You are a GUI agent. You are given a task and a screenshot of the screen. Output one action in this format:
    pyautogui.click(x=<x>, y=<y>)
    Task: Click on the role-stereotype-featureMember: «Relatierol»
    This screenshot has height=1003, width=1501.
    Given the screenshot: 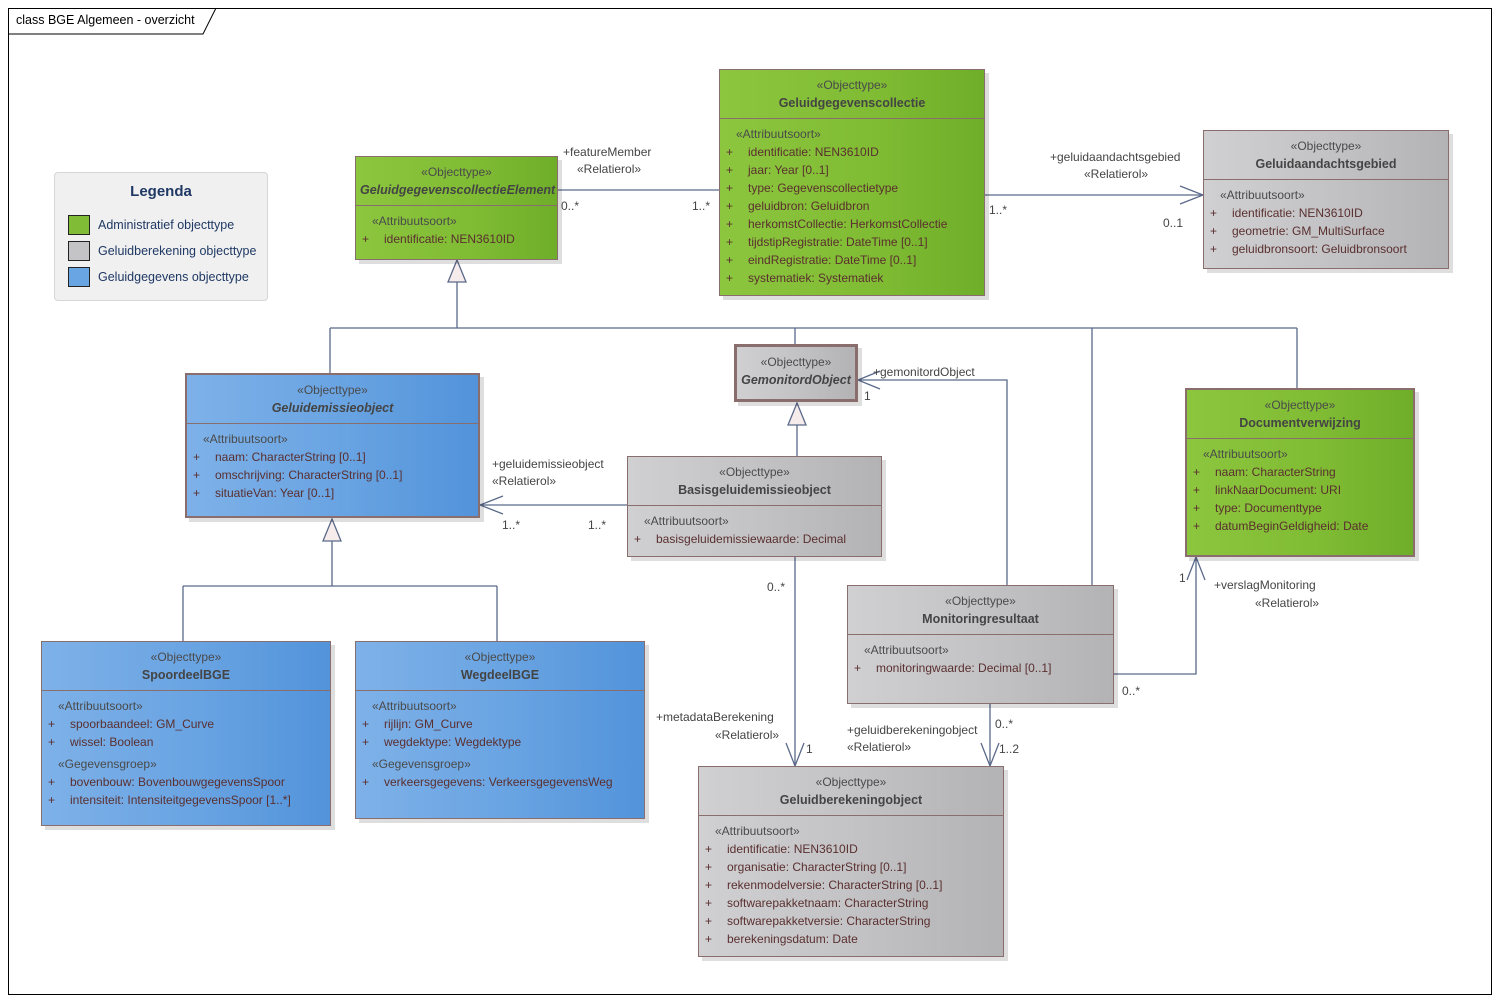 What is the action you would take?
    pyautogui.click(x=609, y=169)
    